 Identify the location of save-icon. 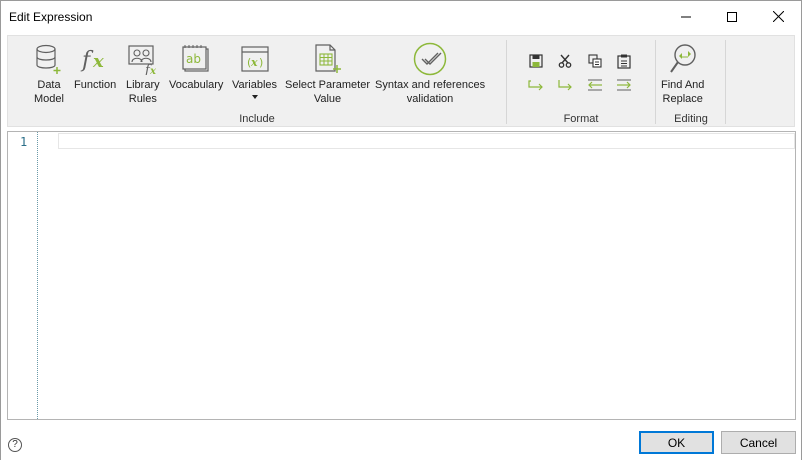
(536, 61).